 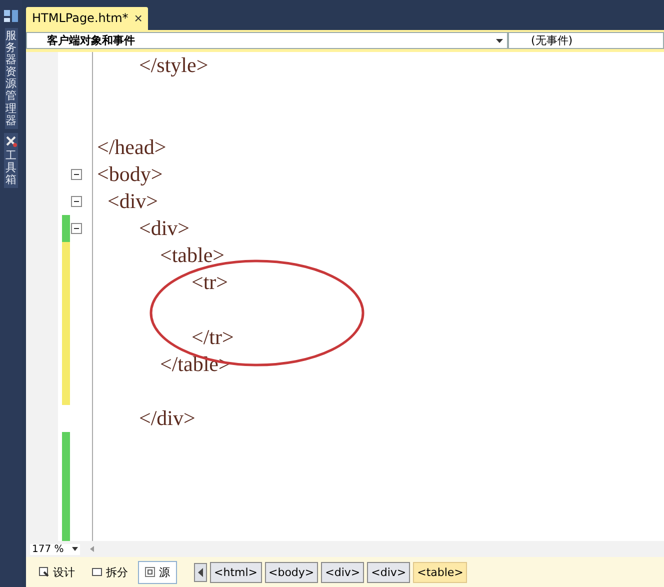 I want to click on tag-breadcrumb: <body>, so click(x=291, y=572).